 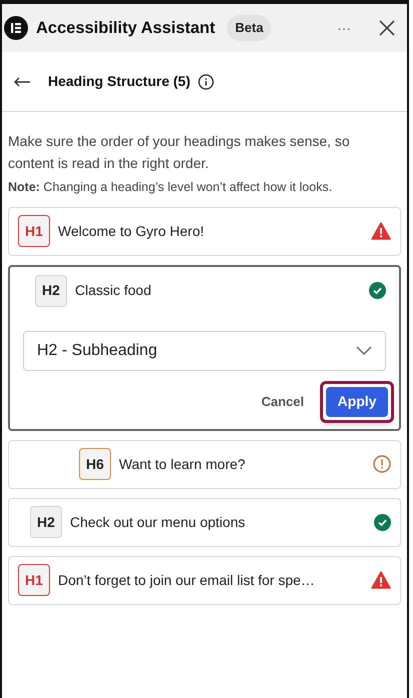 I want to click on heading-level-tag: H6, so click(x=95, y=464).